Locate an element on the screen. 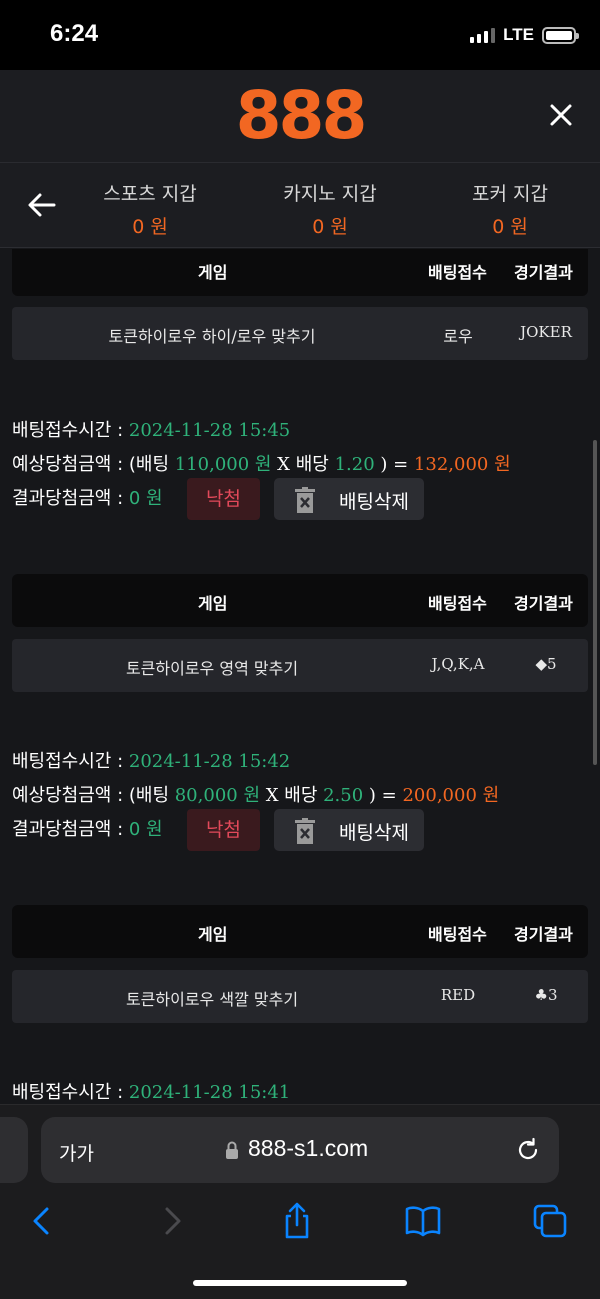 This screenshot has height=1299, width=600. signal-icon is located at coordinates (483, 35).